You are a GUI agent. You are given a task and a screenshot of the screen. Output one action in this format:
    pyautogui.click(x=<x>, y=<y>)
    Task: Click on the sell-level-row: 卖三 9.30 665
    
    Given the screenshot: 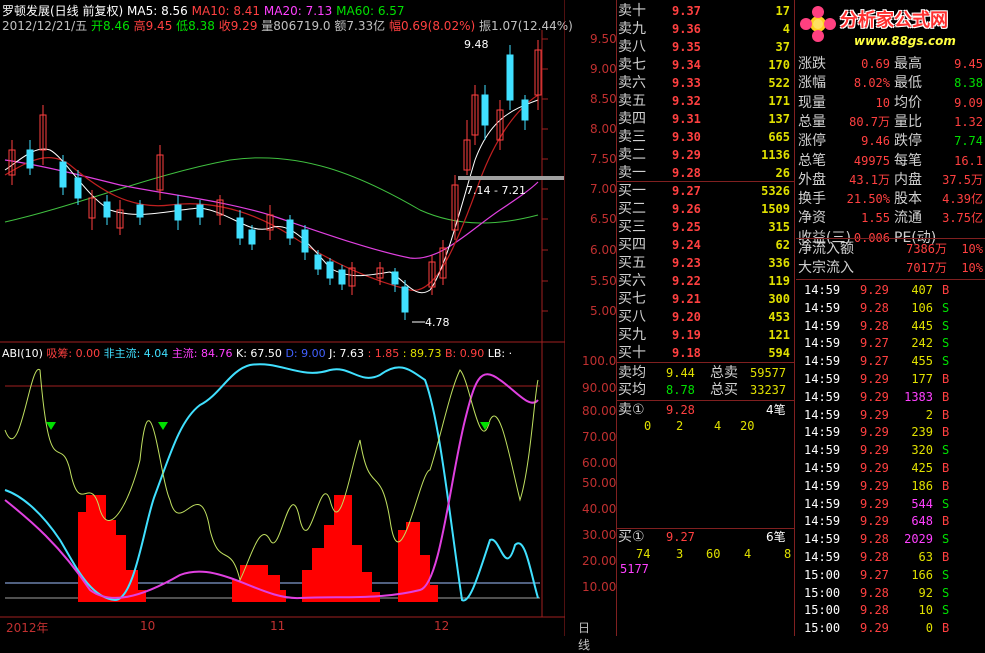 What is the action you would take?
    pyautogui.click(x=705, y=137)
    